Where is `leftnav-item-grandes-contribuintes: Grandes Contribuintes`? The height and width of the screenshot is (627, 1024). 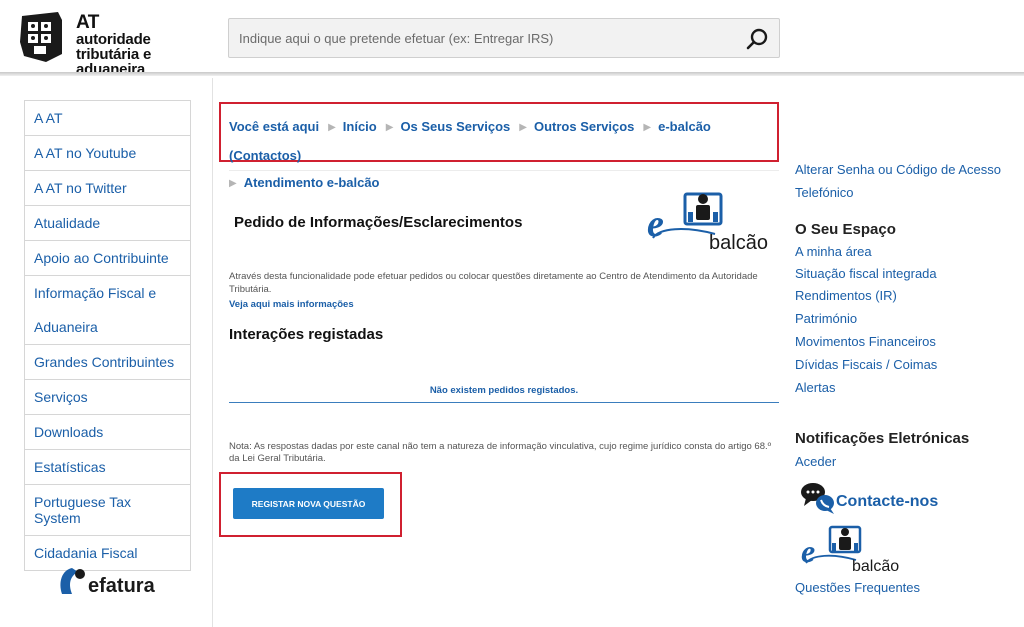 leftnav-item-grandes-contribuintes: Grandes Contribuintes is located at coordinates (107, 362).